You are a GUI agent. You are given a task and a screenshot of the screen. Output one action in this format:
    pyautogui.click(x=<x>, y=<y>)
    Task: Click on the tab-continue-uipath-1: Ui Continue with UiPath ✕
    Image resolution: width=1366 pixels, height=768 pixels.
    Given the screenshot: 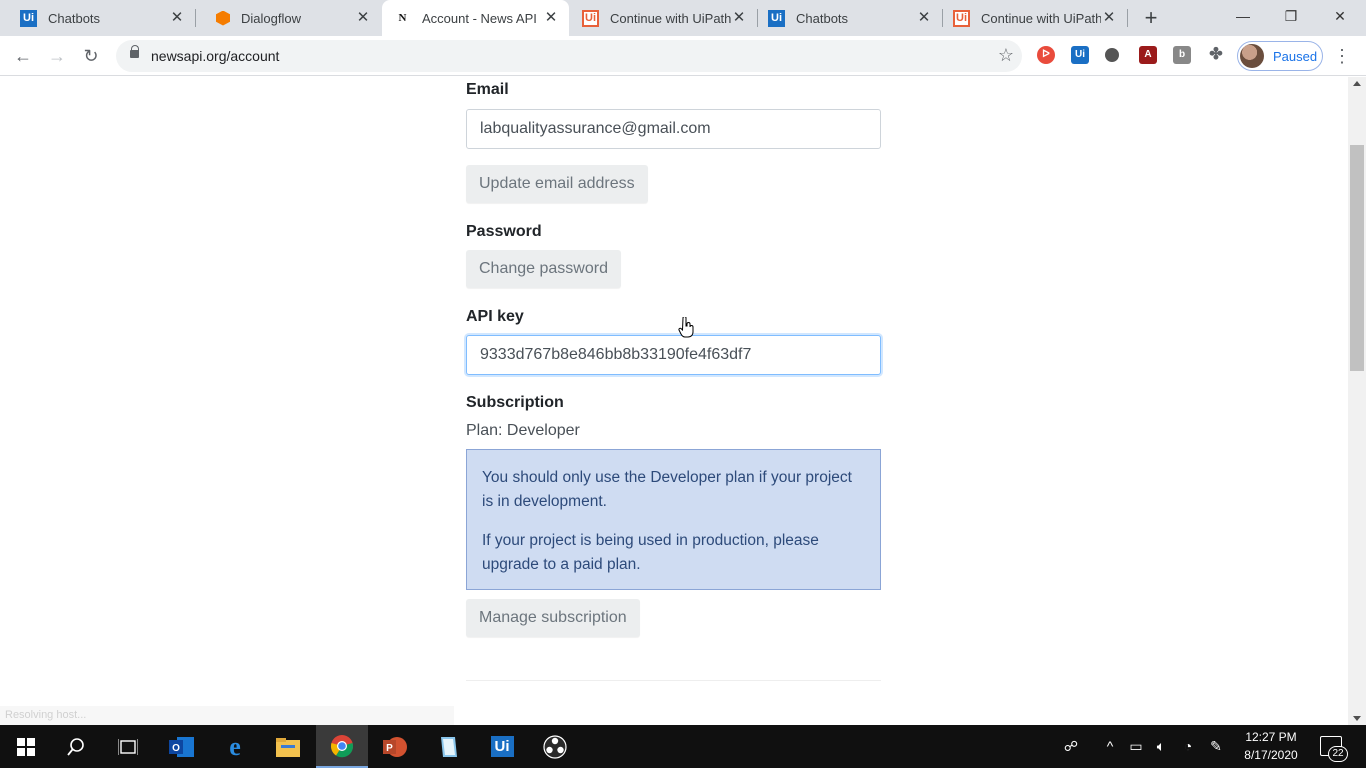 What is the action you would take?
    pyautogui.click(x=663, y=18)
    